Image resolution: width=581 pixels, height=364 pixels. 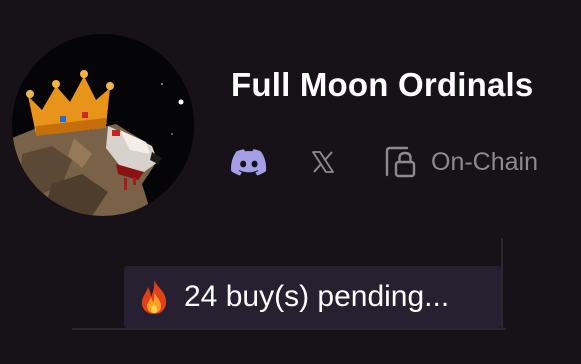 What do you see at coordinates (502, 284) in the screenshot?
I see `divider-vertical` at bounding box center [502, 284].